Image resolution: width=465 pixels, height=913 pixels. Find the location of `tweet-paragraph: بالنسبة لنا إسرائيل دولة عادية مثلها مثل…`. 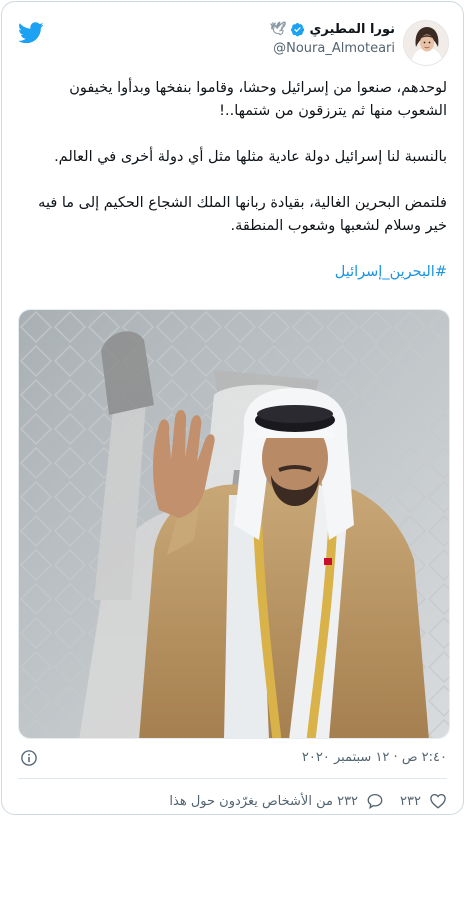

tweet-paragraph: بالنسبة لنا إسرائيل دولة عادية مثلها مثل… is located at coordinates (250, 157).